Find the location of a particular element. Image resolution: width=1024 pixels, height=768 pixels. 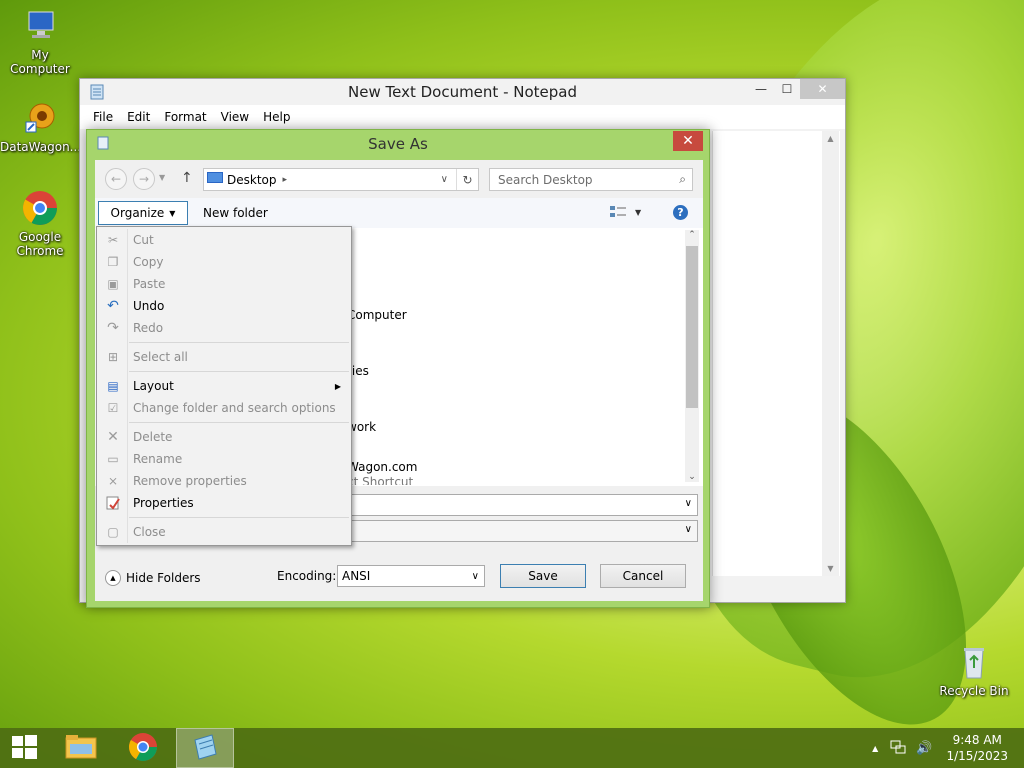

encoding-select: ANSI ∨ is located at coordinates (411, 576).